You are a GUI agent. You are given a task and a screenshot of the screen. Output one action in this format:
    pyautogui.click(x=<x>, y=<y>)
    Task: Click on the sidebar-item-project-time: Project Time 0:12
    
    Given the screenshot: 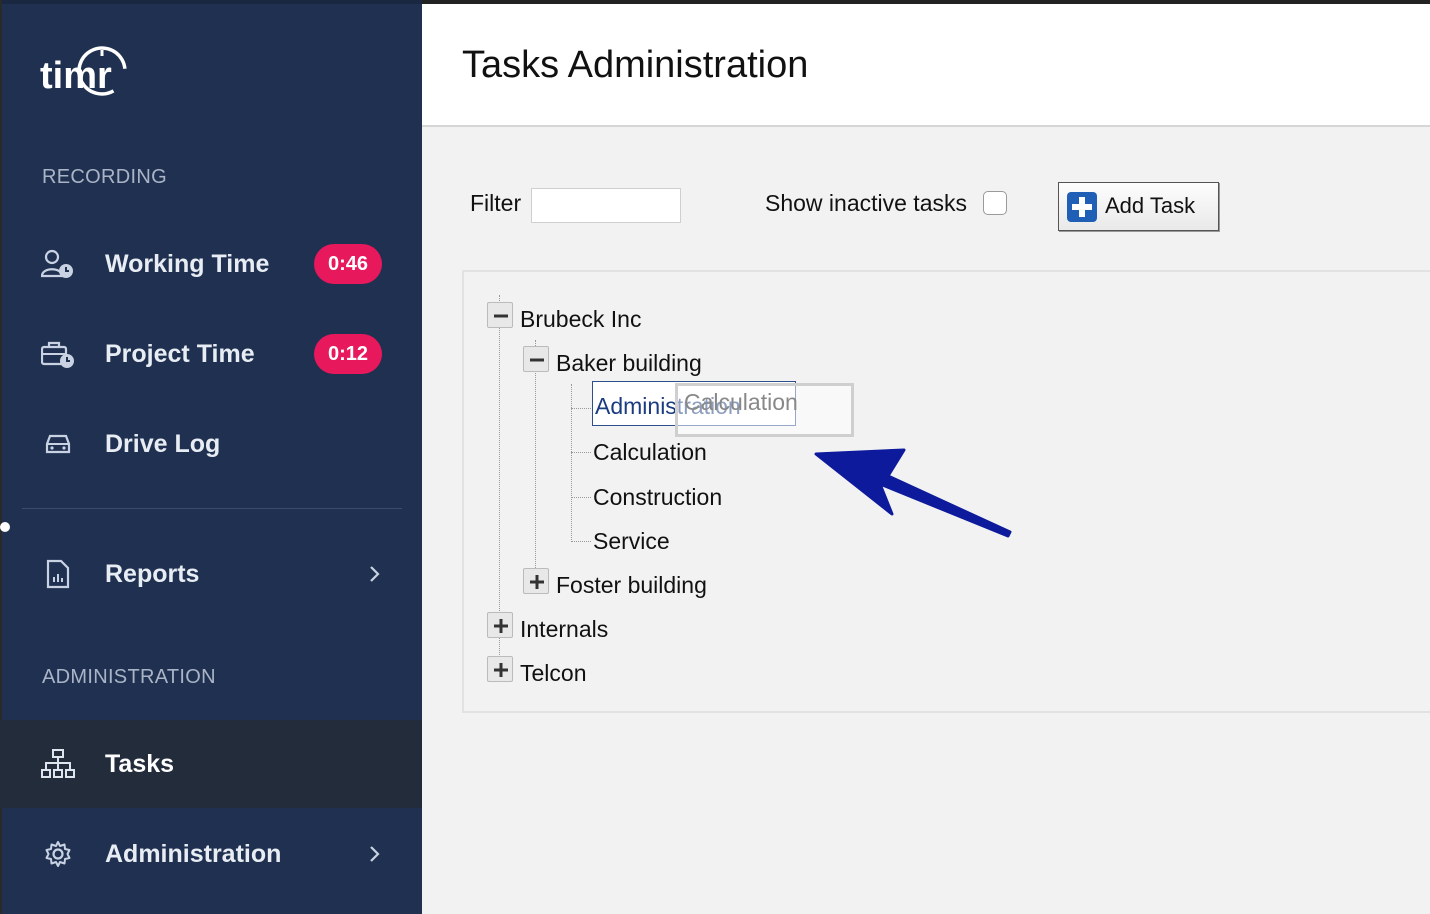 What is the action you would take?
    pyautogui.click(x=211, y=354)
    